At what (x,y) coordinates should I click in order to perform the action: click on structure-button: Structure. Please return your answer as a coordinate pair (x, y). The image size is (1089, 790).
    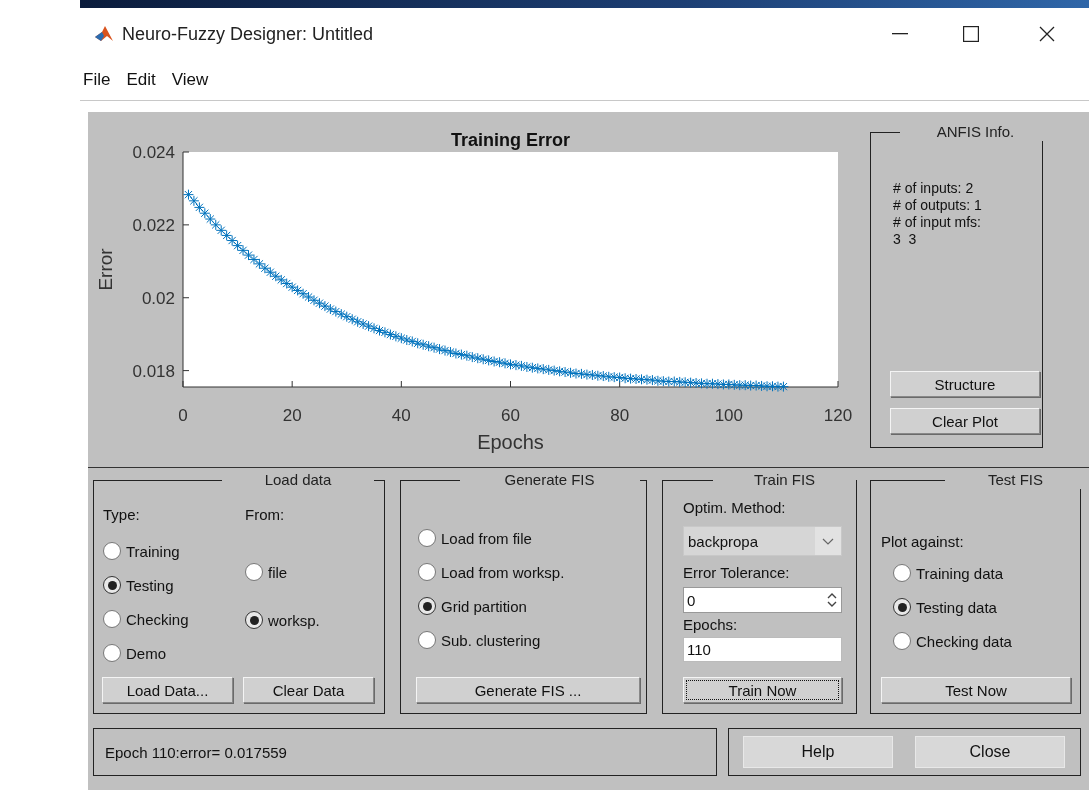
    Looking at the image, I should click on (965, 384).